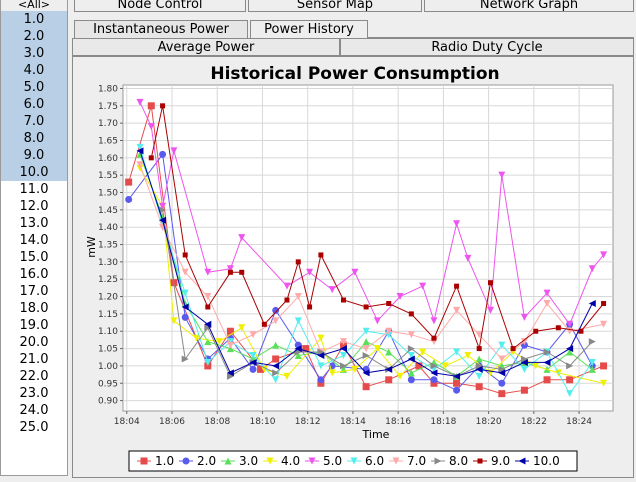 The height and width of the screenshot is (482, 636). What do you see at coordinates (480, 461) in the screenshot?
I see `legend-marker` at bounding box center [480, 461].